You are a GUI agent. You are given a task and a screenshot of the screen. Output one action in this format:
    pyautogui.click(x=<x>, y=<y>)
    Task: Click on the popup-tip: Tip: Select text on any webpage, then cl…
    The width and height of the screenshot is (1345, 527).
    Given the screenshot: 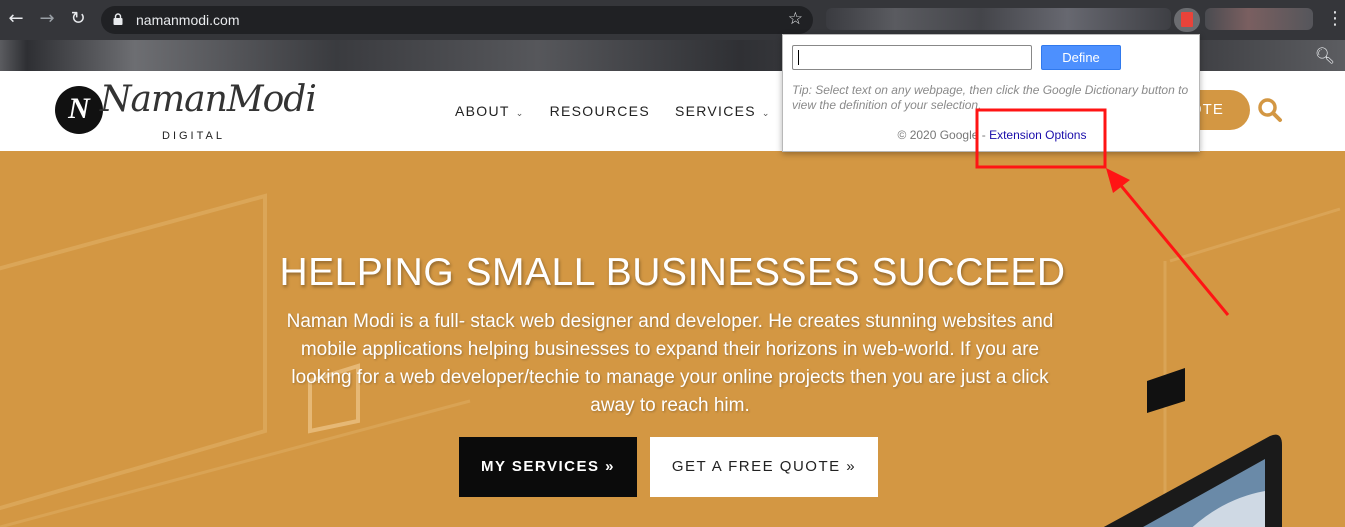 What is the action you would take?
    pyautogui.click(x=990, y=97)
    